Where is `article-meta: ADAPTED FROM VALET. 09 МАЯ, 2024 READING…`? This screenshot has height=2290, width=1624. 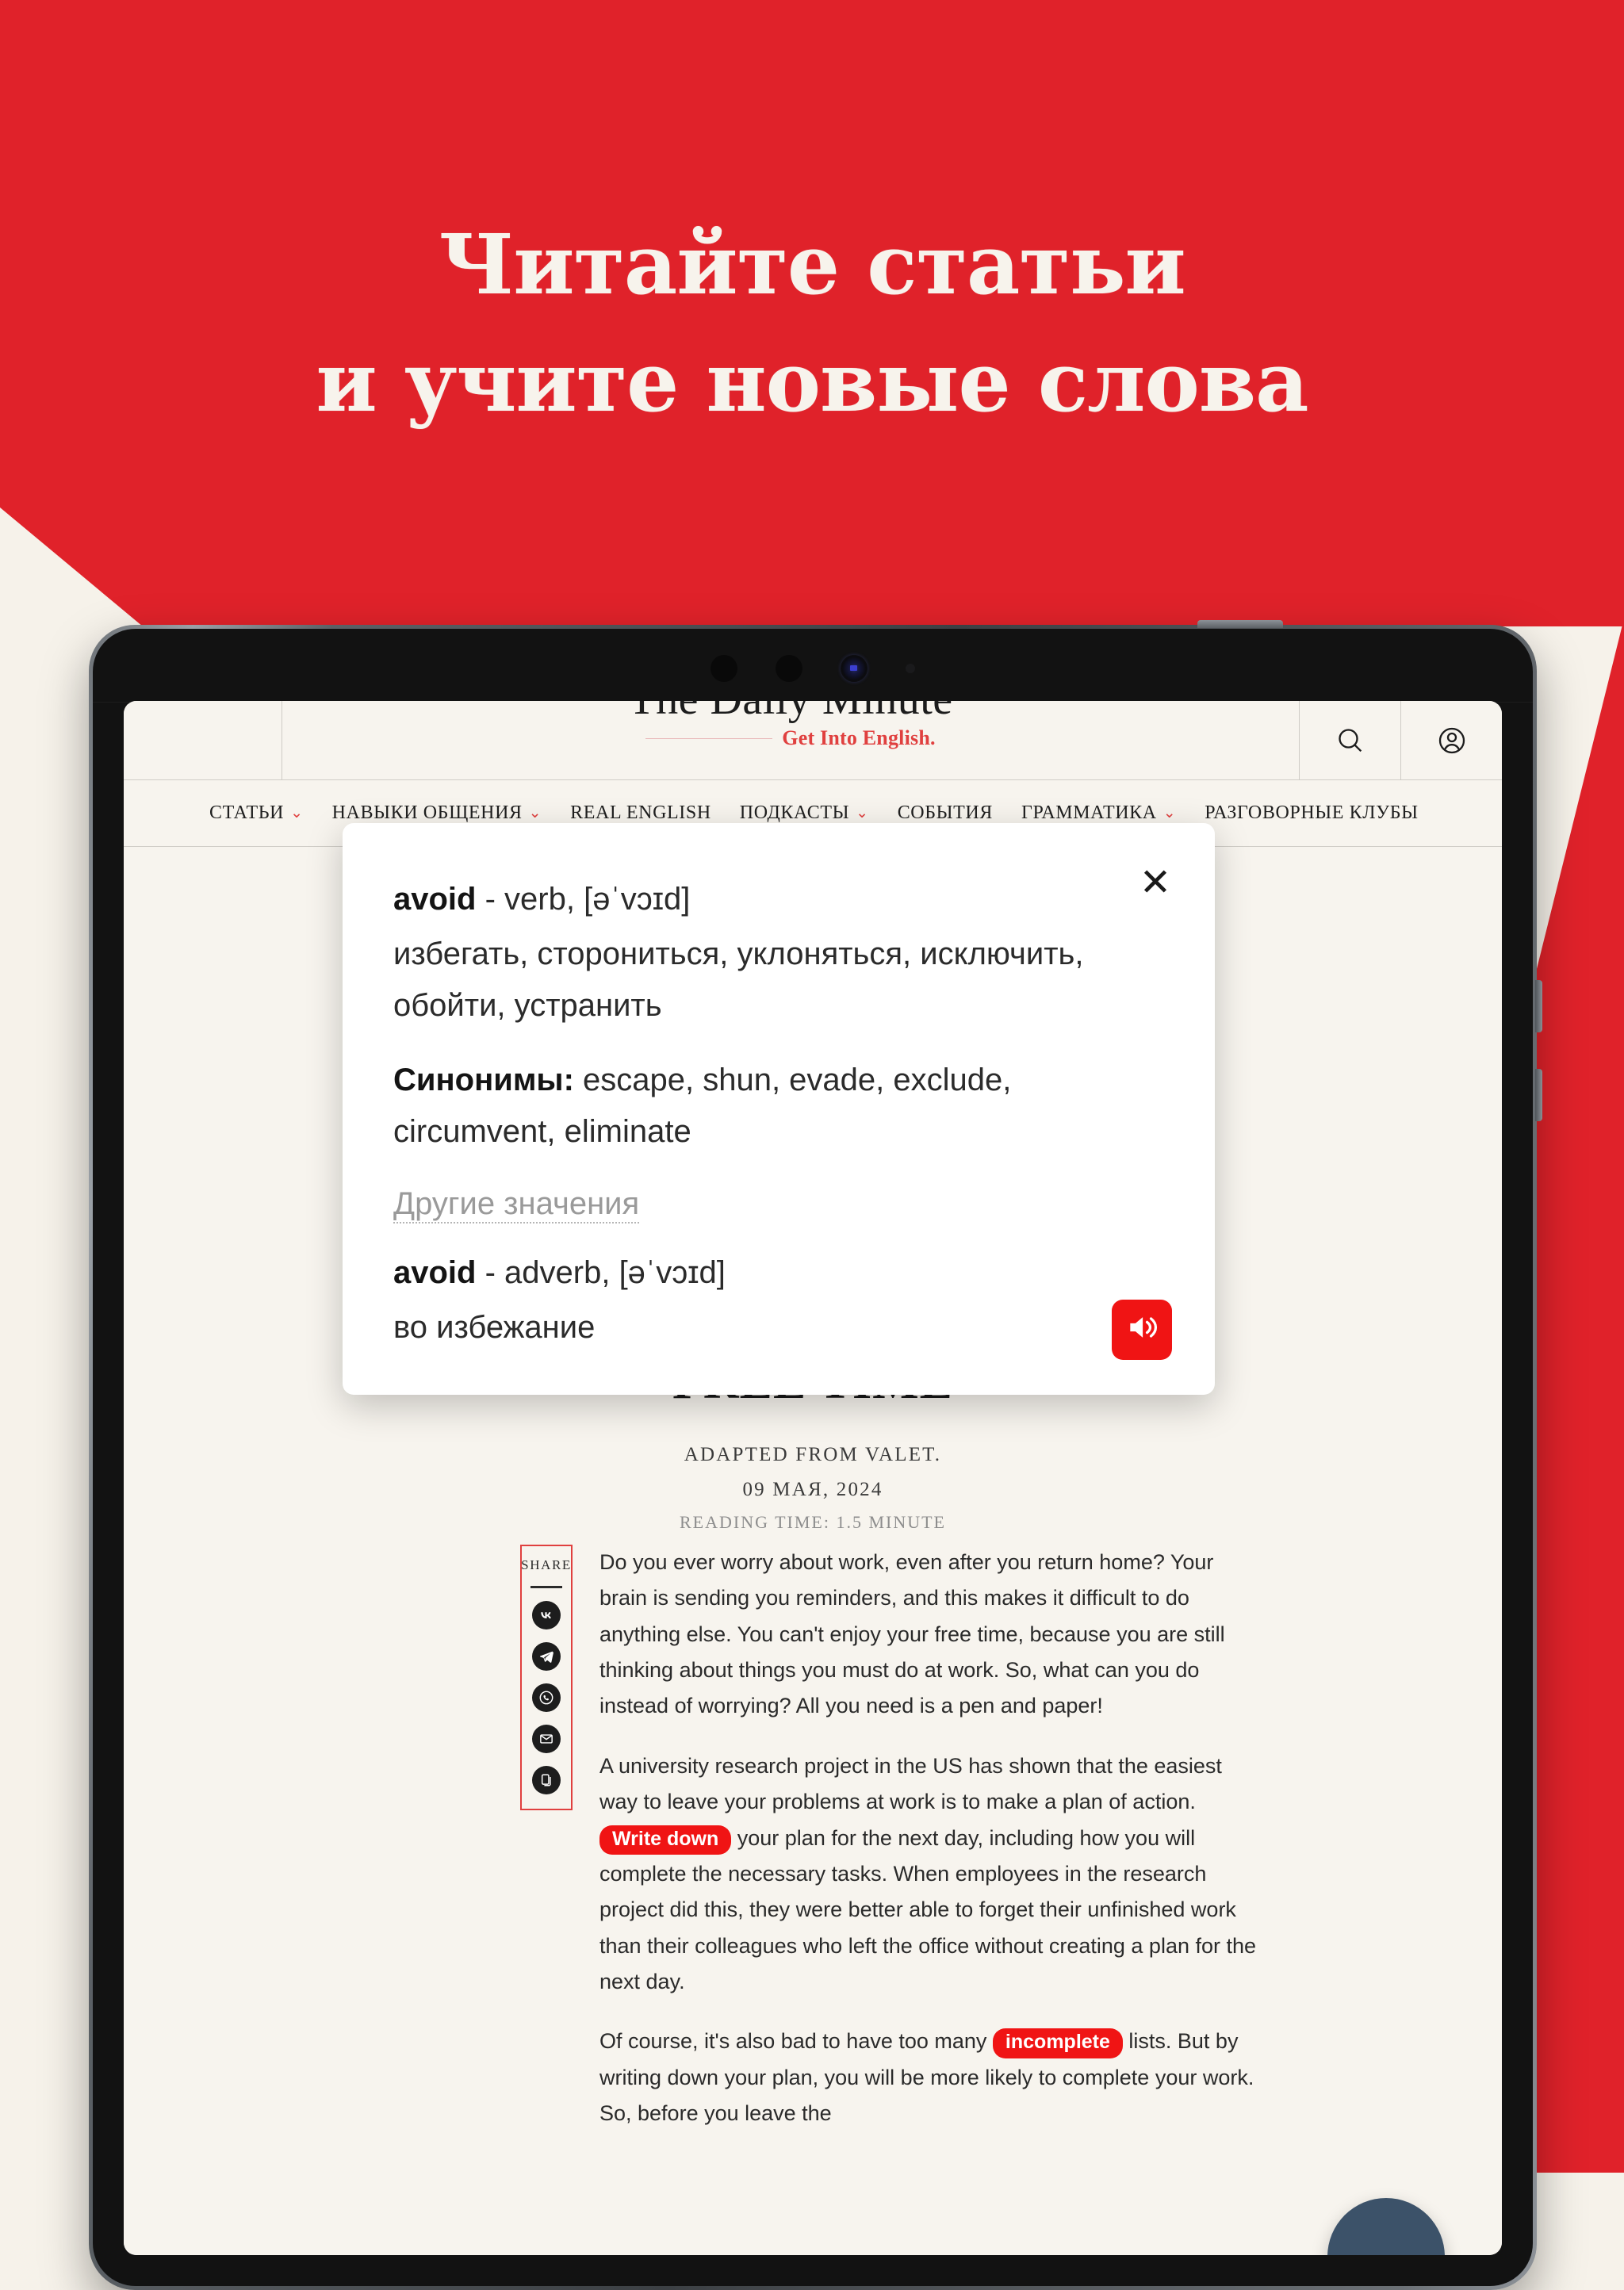 article-meta: ADAPTED FROM VALET. 09 МАЯ, 2024 READING… is located at coordinates (813, 1488).